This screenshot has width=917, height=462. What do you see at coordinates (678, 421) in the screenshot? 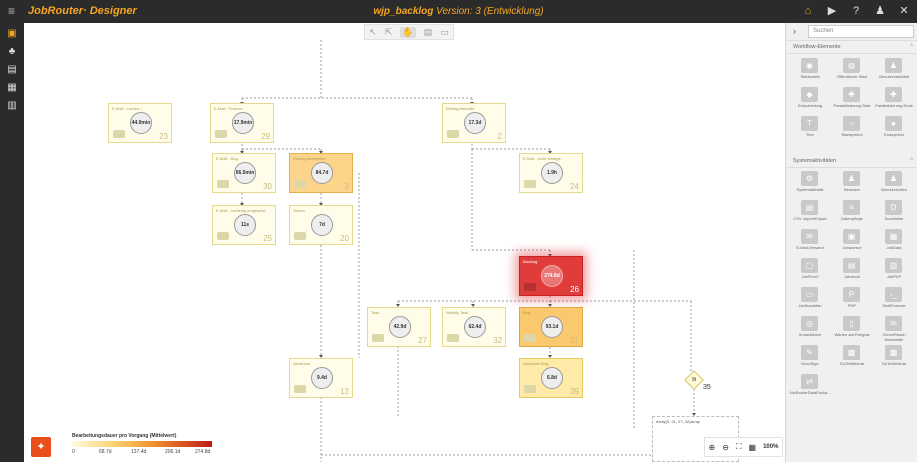
I see `subprocess-label: Array(3, 21, 27, 32)Array` at bounding box center [678, 421].